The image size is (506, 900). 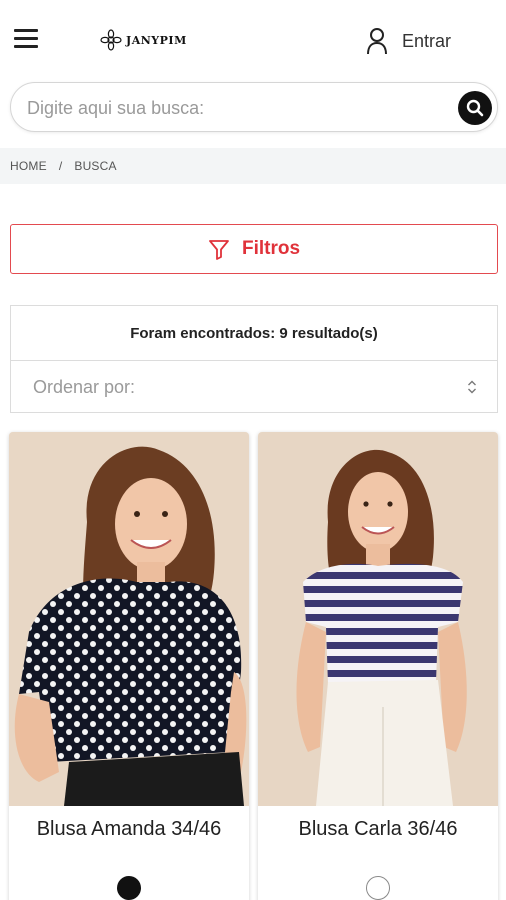 I want to click on sort-select: Ordenar por:, so click(x=254, y=387).